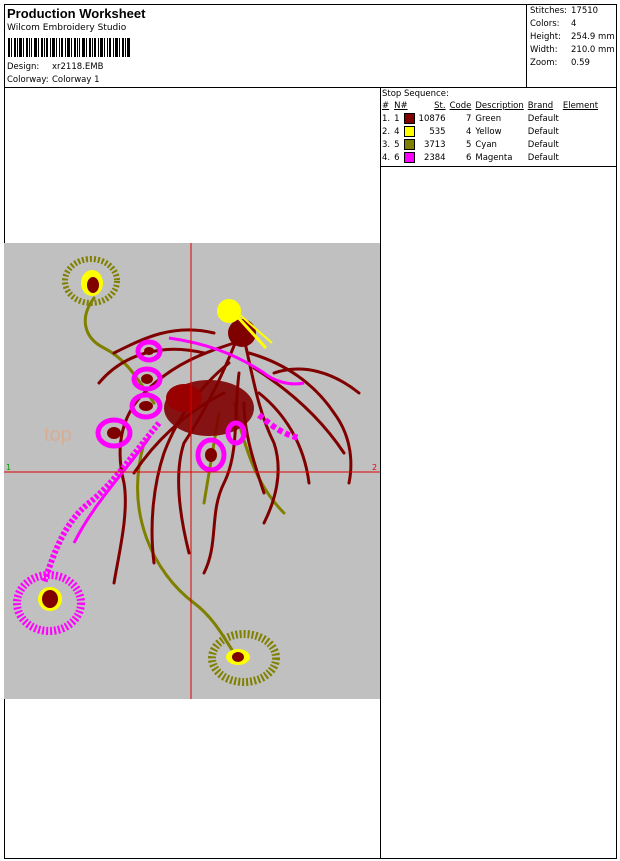  I want to click on software-name: Wilcom Embroidery Studio, so click(67, 28).